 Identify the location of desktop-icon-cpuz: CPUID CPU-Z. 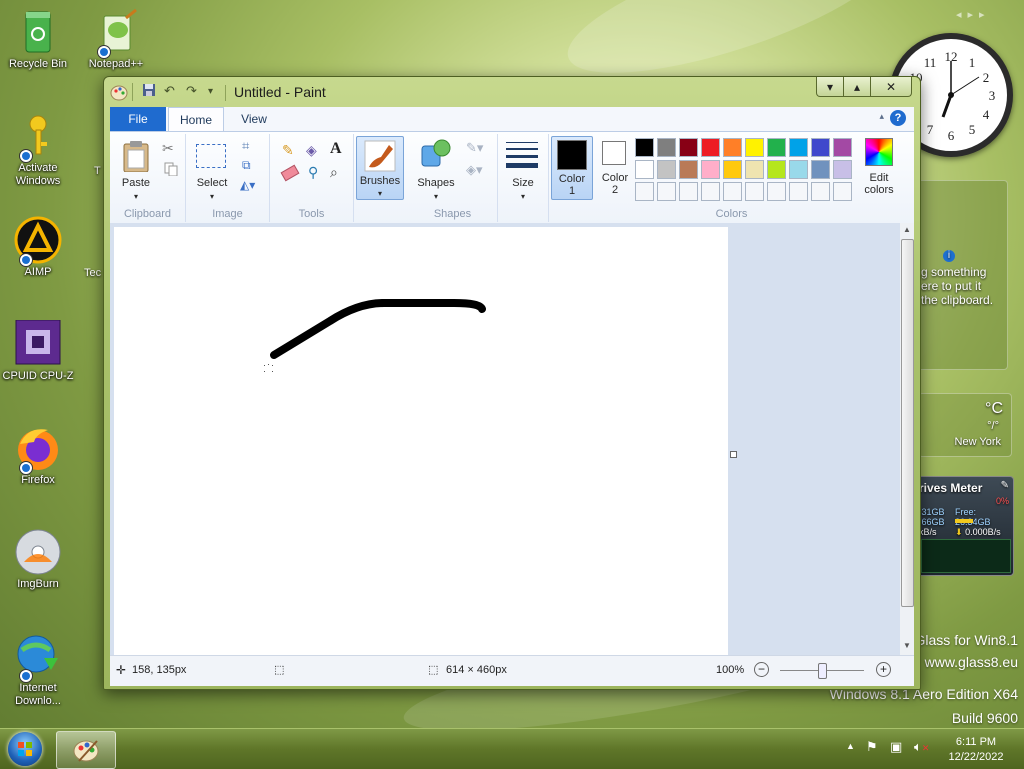
(38, 351).